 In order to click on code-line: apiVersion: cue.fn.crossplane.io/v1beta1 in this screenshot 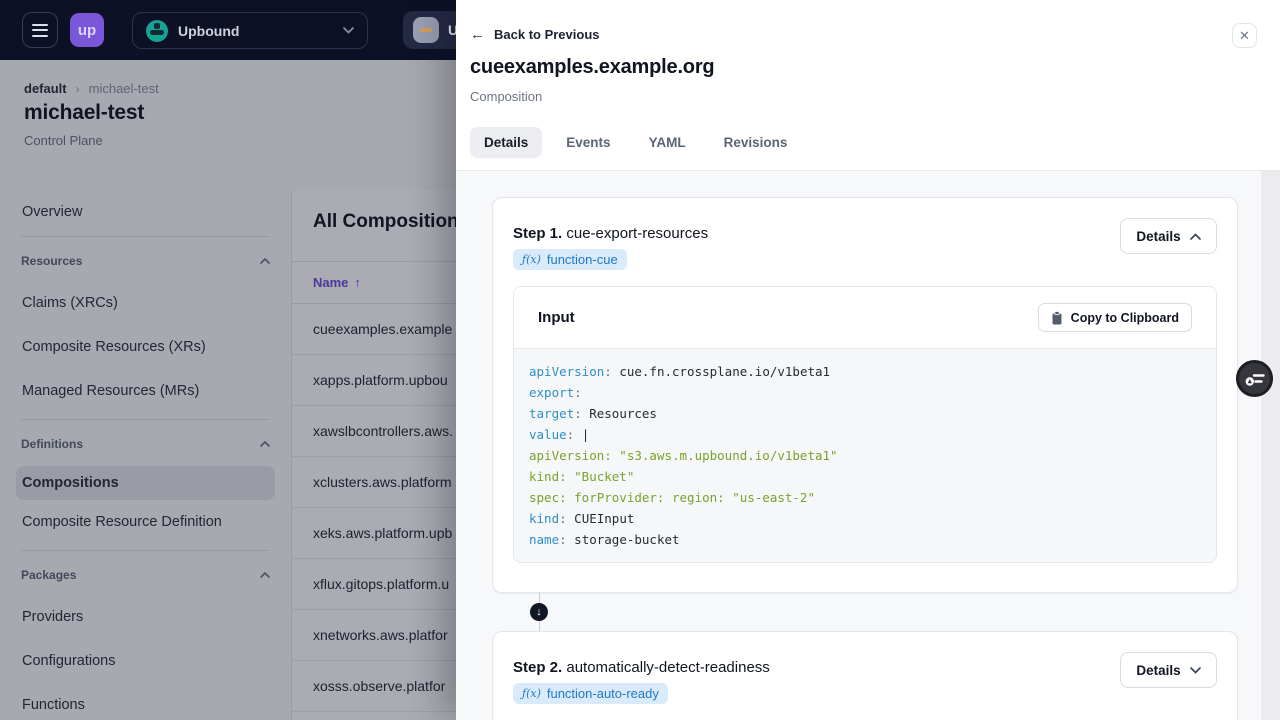, I will do `click(680, 371)`.